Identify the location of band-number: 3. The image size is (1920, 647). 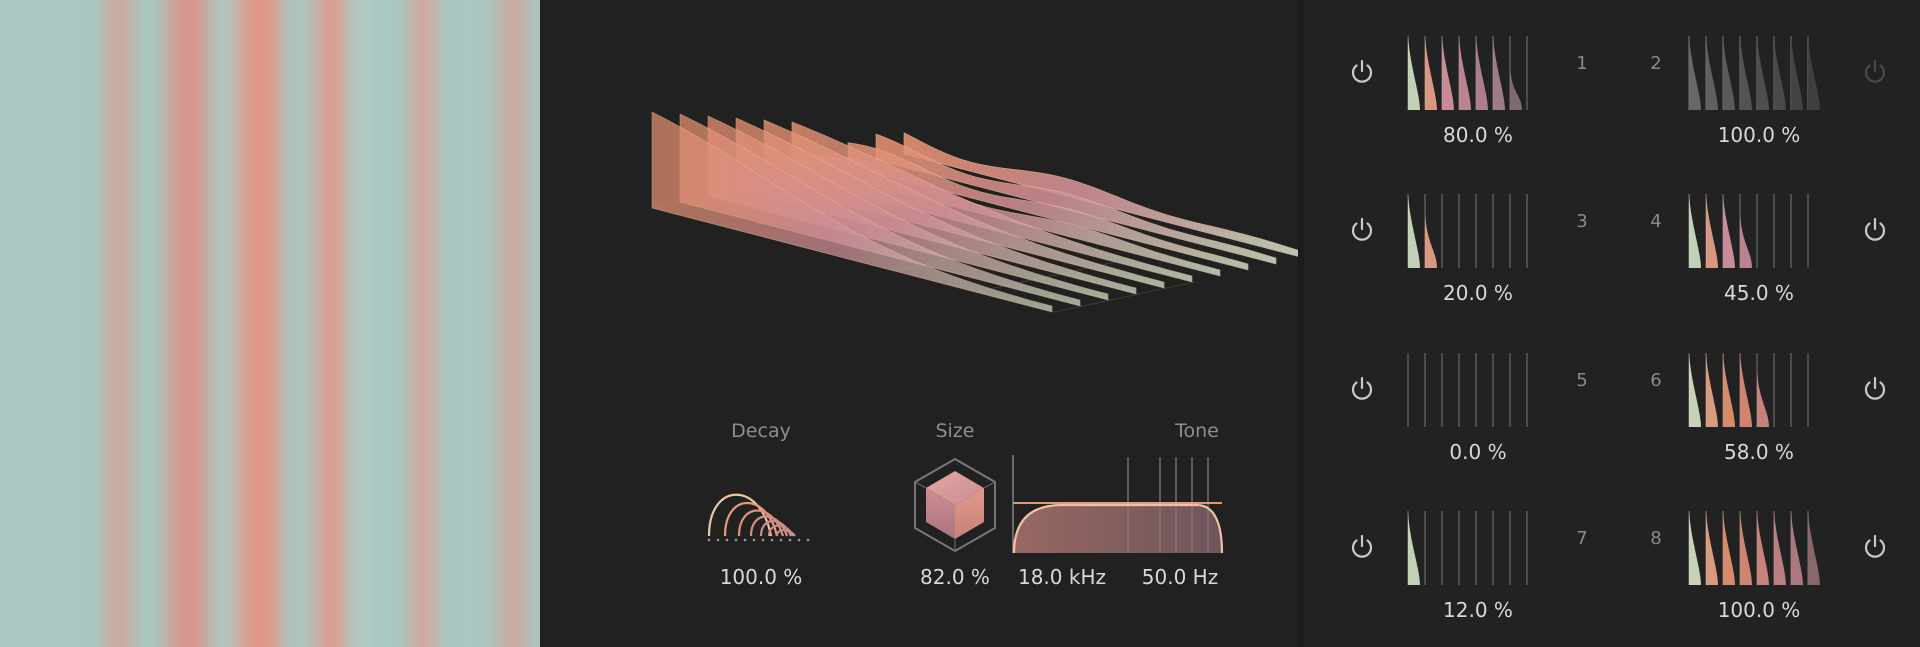
(1582, 221).